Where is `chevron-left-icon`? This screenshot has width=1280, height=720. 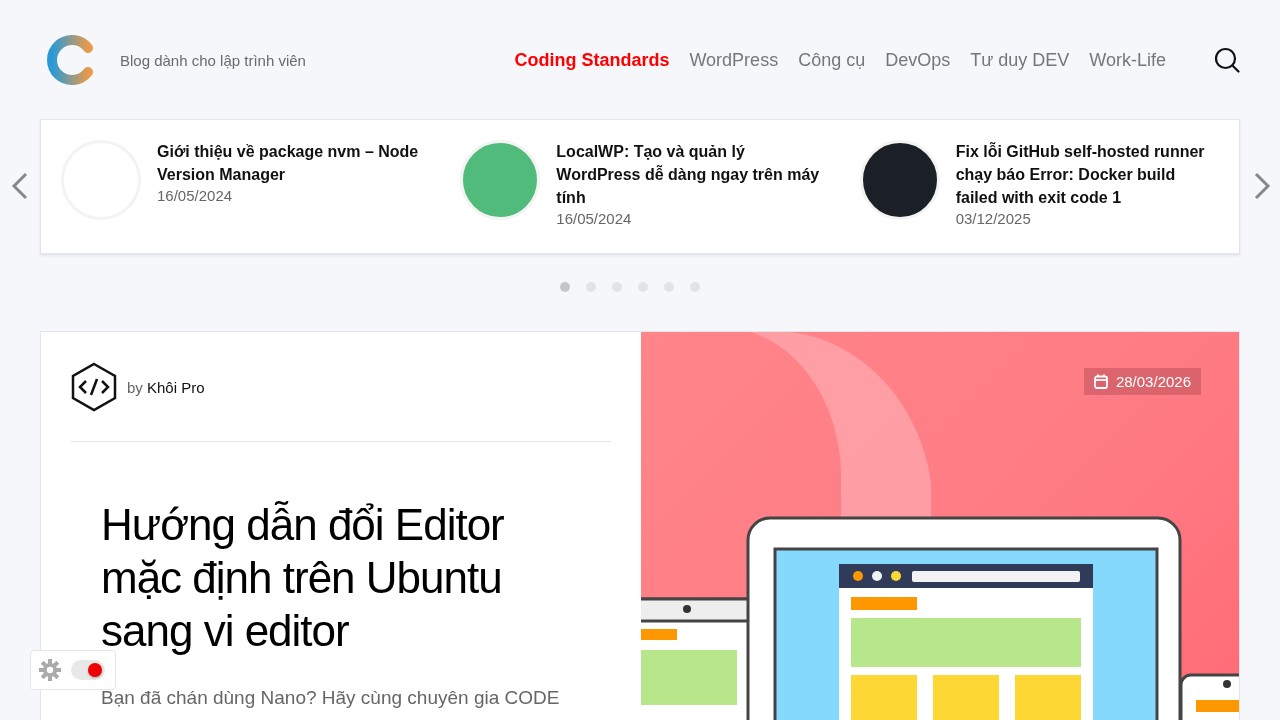 chevron-left-icon is located at coordinates (20, 186).